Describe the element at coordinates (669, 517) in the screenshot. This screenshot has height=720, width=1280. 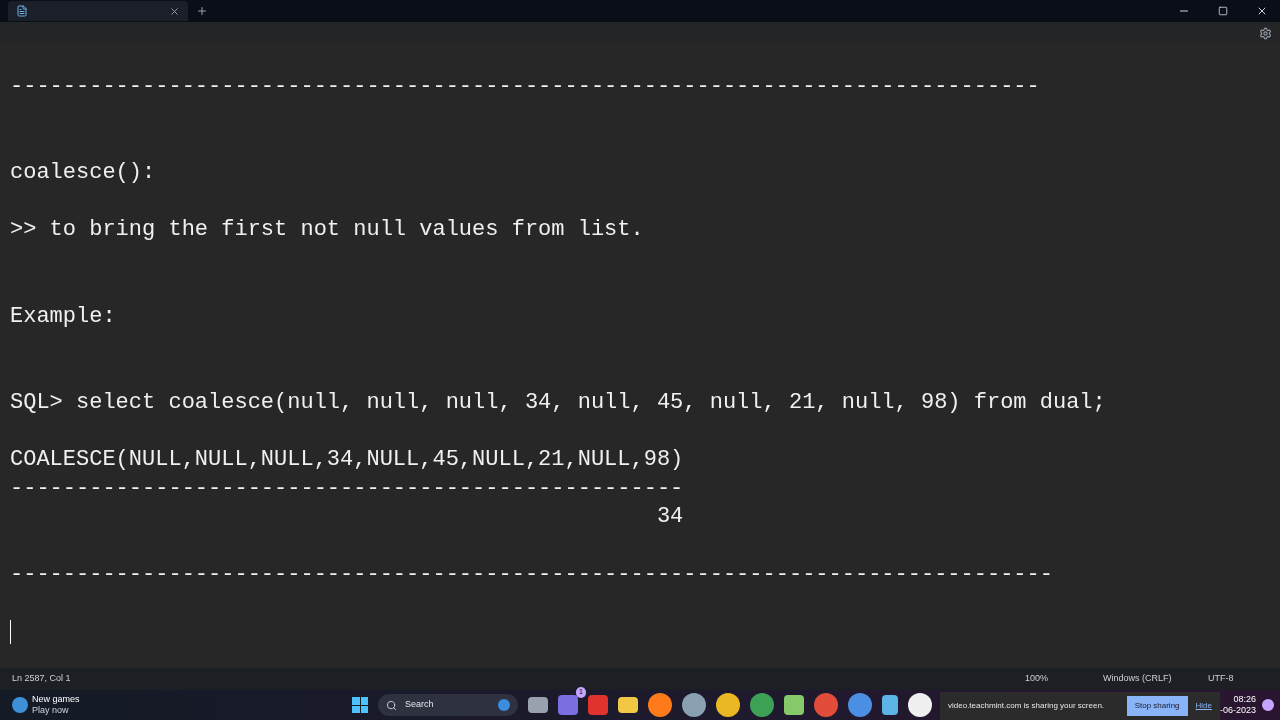
I see `text-line: 34` at that location.